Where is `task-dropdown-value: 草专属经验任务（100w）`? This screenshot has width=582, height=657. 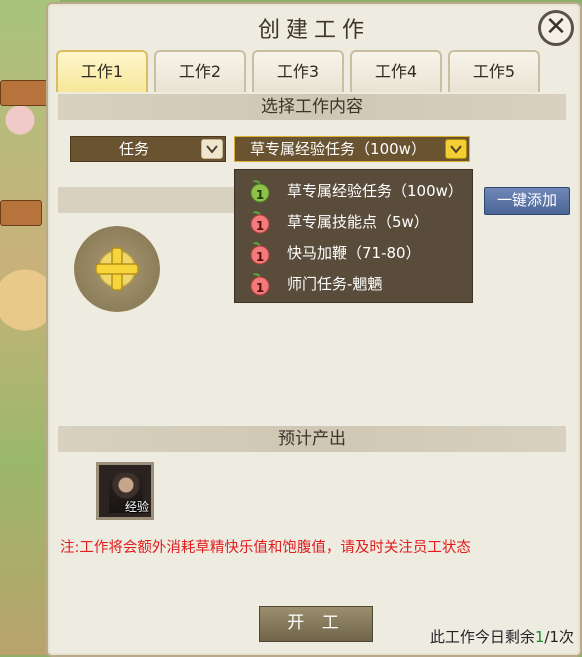 task-dropdown-value: 草专属经验任务（100w） is located at coordinates (338, 149).